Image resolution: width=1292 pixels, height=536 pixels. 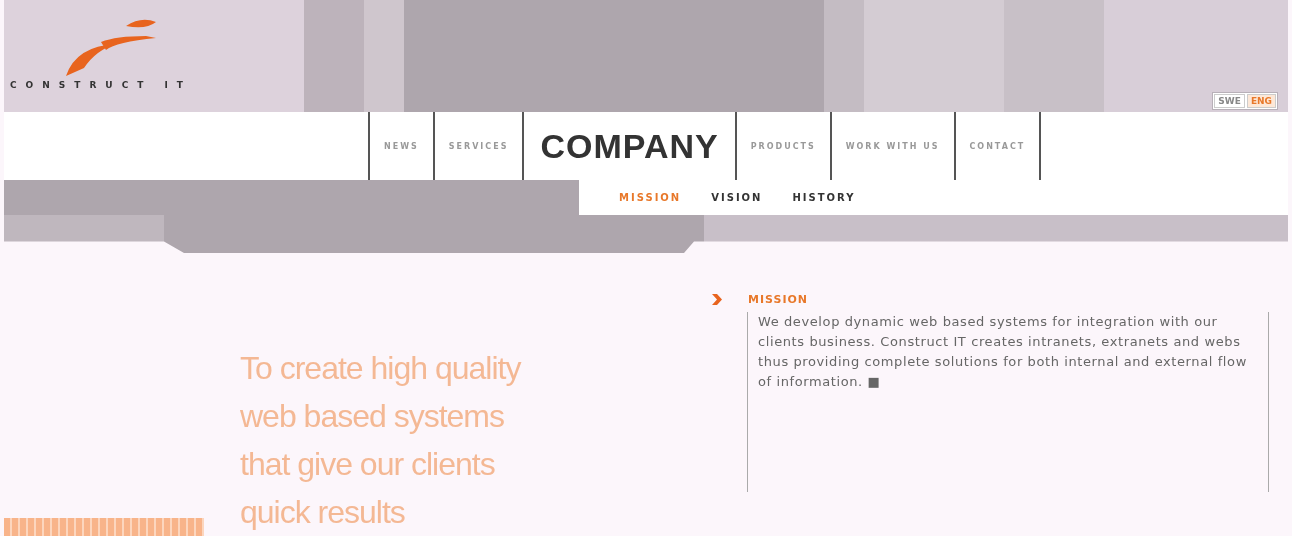 What do you see at coordinates (101, 85) in the screenshot?
I see `logo-text: CONSTRUCT IT` at bounding box center [101, 85].